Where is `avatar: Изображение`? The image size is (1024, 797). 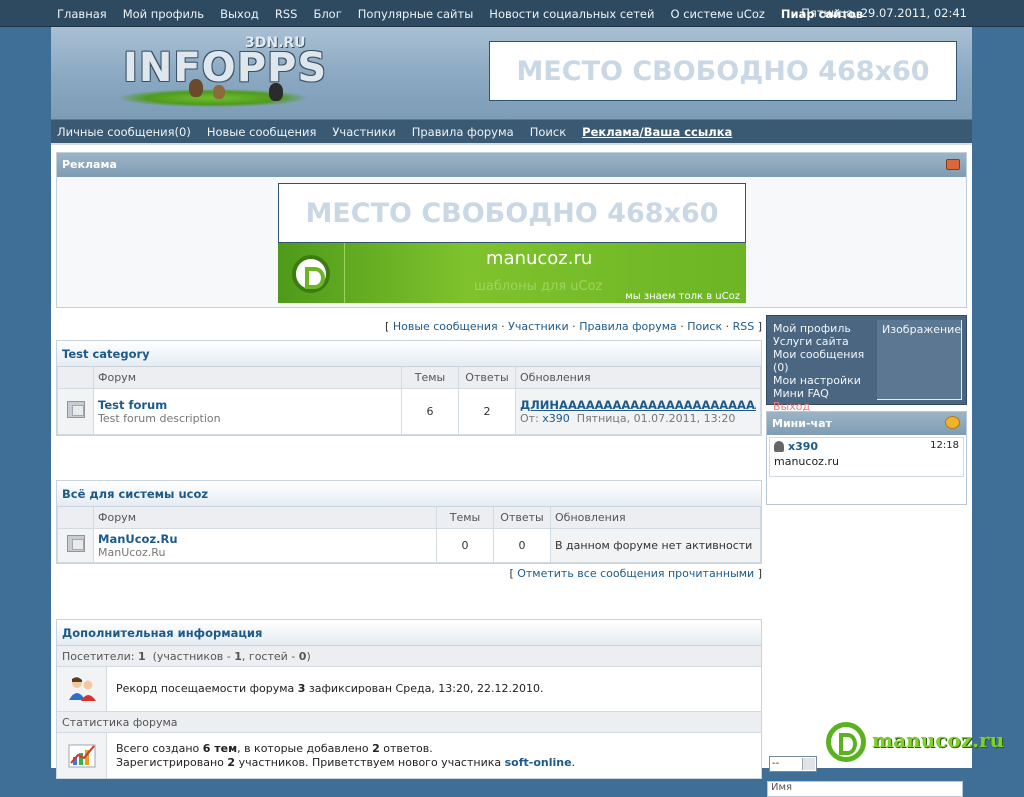 avatar: Изображение is located at coordinates (919, 360).